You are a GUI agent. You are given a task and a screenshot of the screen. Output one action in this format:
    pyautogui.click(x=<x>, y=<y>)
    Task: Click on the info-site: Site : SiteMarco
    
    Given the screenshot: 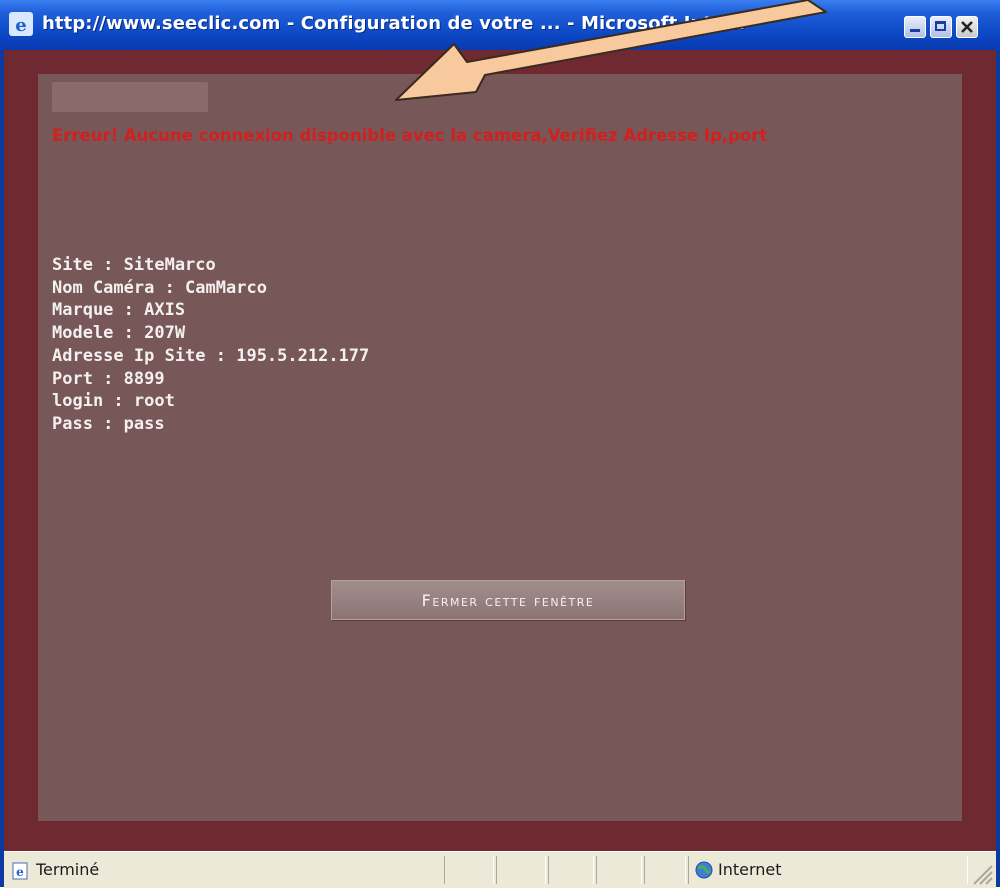 What is the action you would take?
    pyautogui.click(x=134, y=265)
    